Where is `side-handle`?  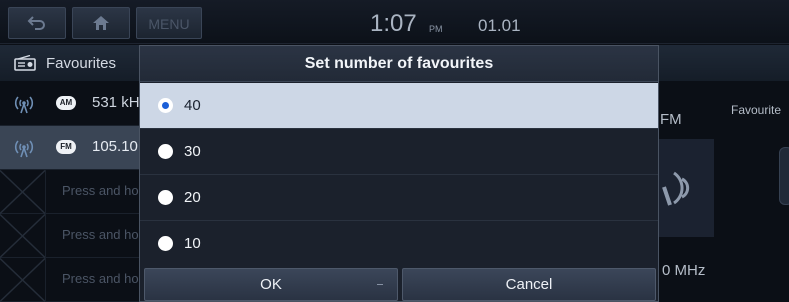 side-handle is located at coordinates (784, 176).